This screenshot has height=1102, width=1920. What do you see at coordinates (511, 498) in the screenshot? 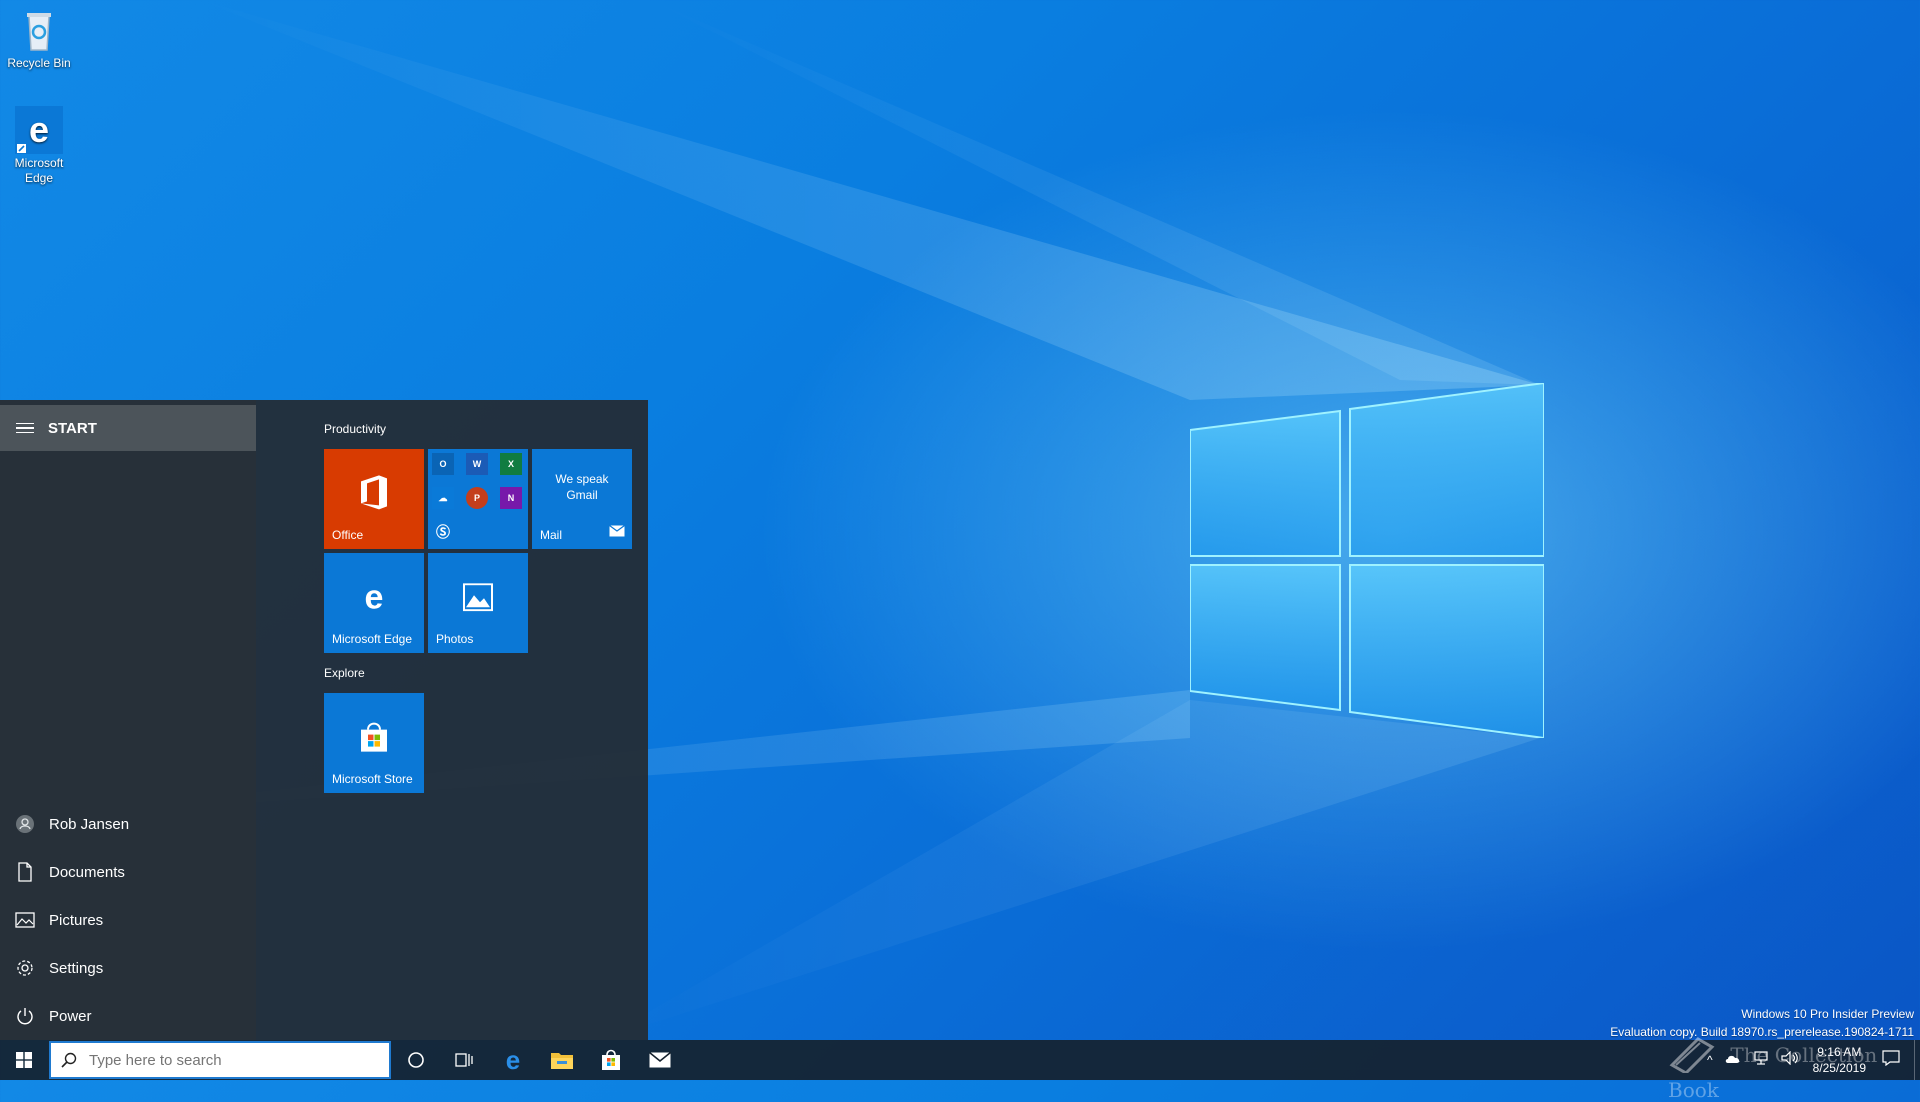
I see `onenote-icon: N` at bounding box center [511, 498].